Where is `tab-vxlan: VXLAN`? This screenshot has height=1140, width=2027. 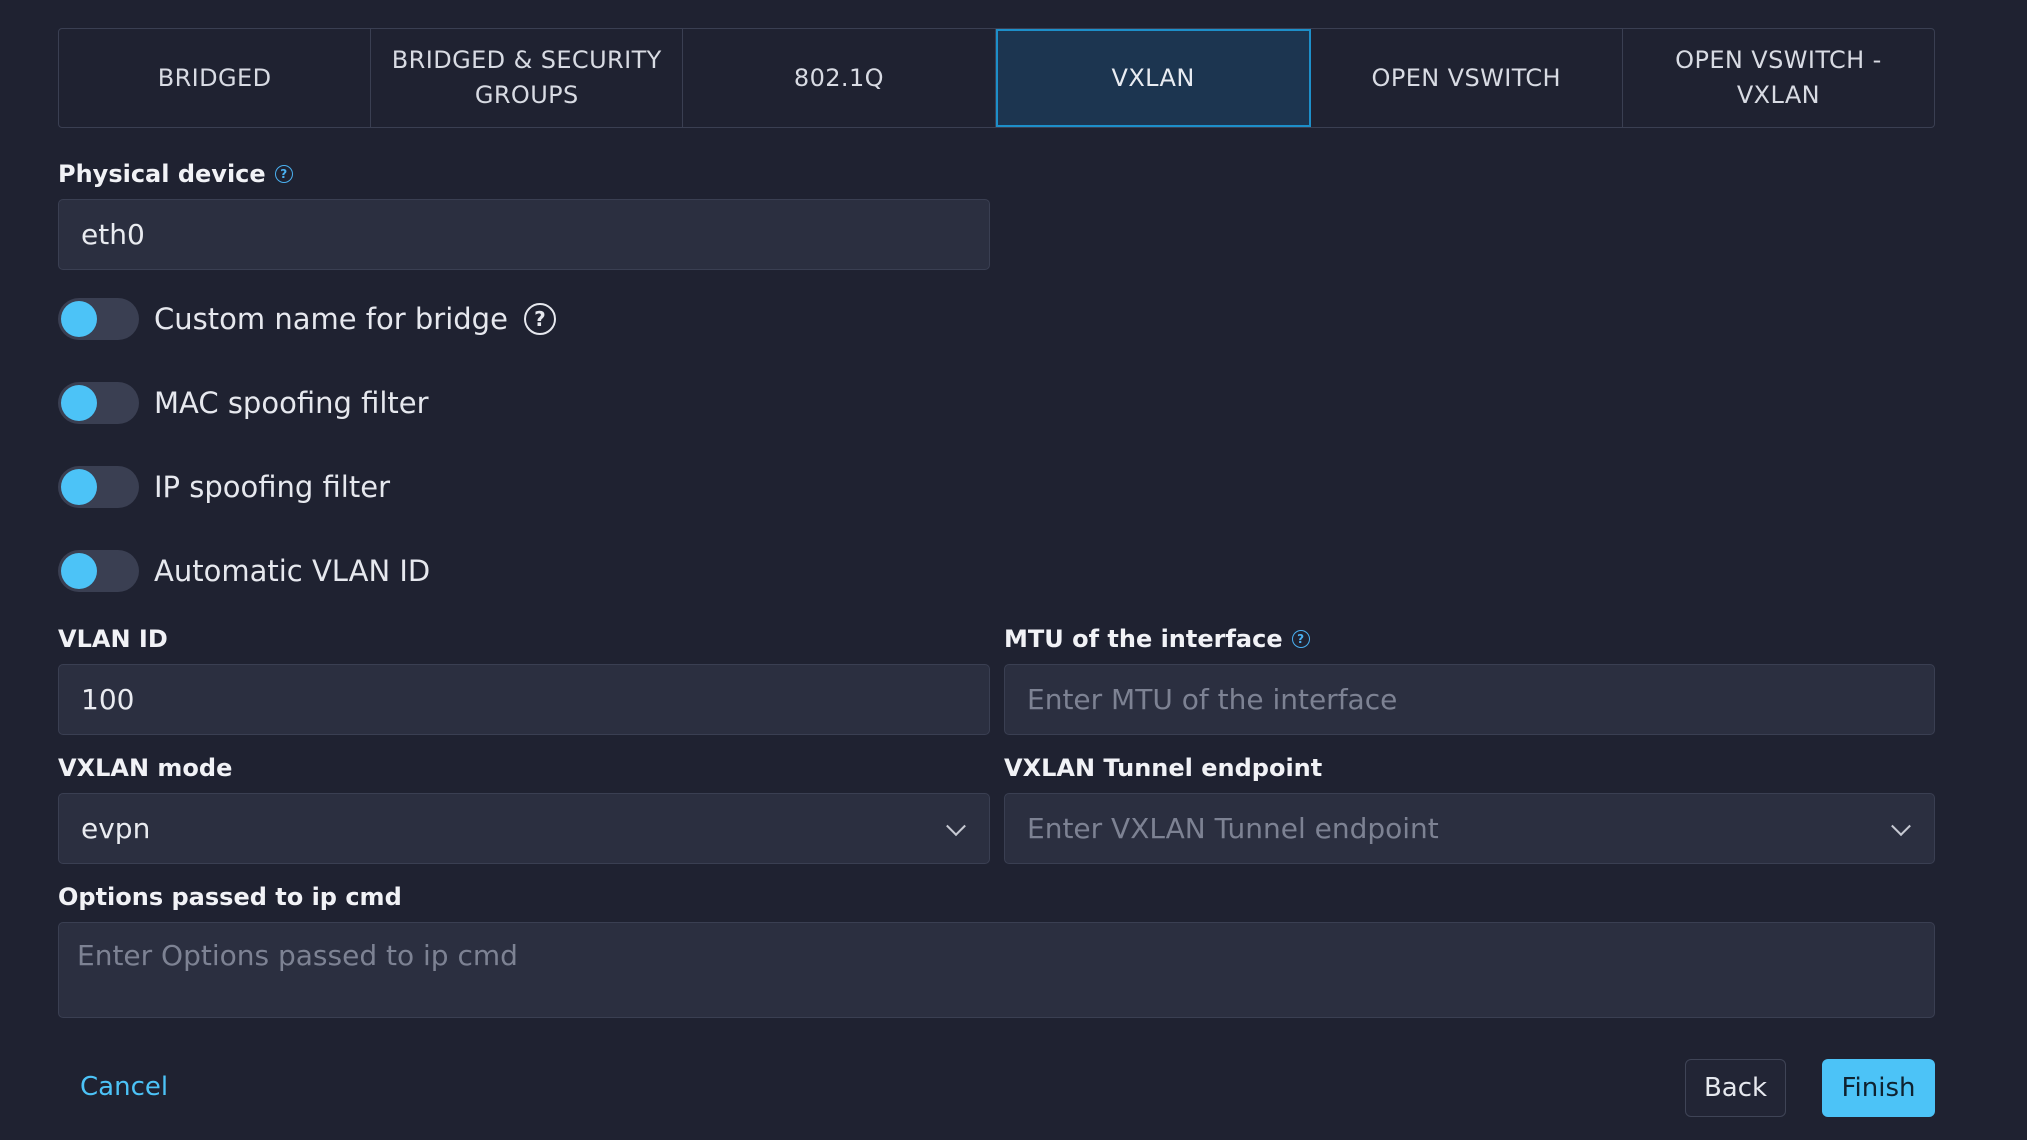
tab-vxlan: VXLAN is located at coordinates (1153, 78).